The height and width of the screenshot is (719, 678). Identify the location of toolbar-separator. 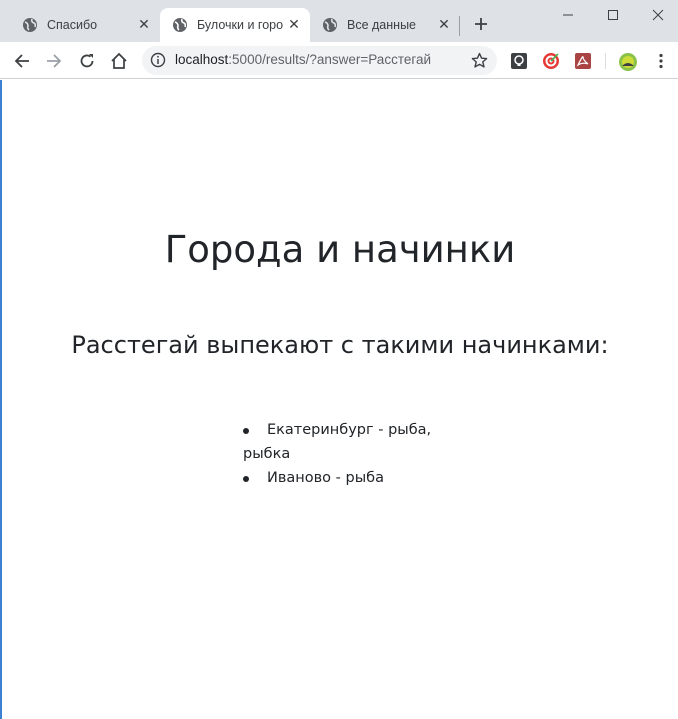
(605, 61).